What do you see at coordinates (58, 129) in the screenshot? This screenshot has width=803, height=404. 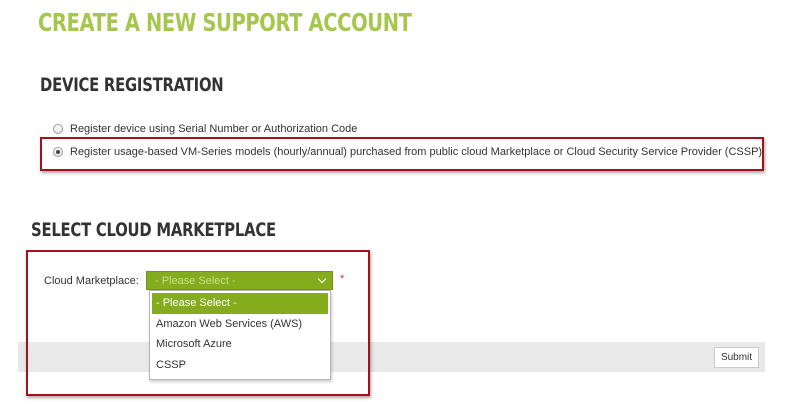 I see `radio-button` at bounding box center [58, 129].